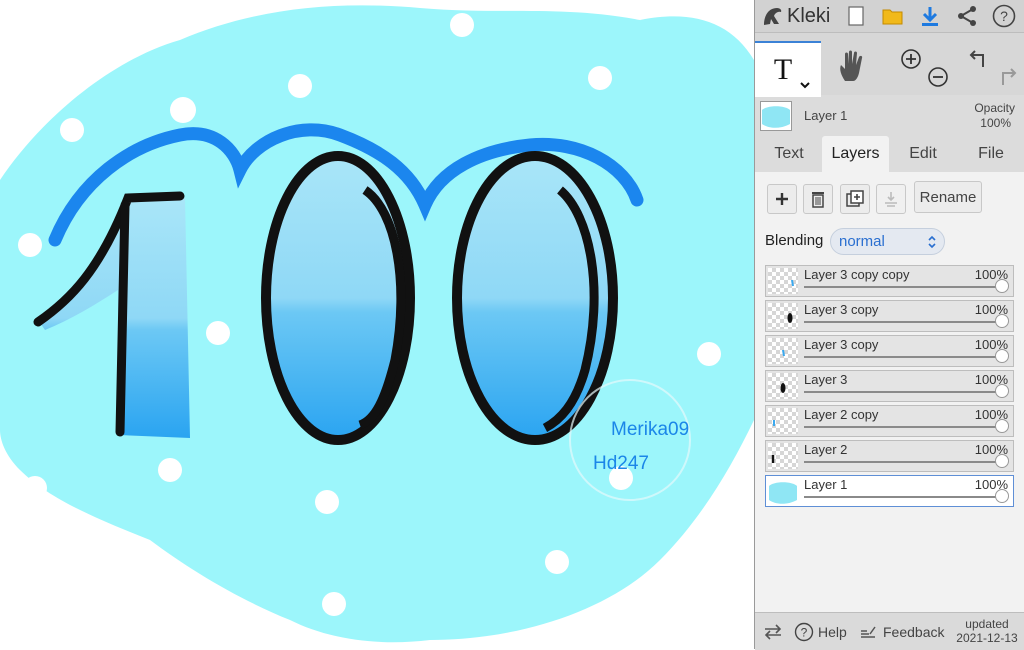 Image resolution: width=1024 pixels, height=650 pixels. What do you see at coordinates (855, 154) in the screenshot?
I see `tab-layers: Layers` at bounding box center [855, 154].